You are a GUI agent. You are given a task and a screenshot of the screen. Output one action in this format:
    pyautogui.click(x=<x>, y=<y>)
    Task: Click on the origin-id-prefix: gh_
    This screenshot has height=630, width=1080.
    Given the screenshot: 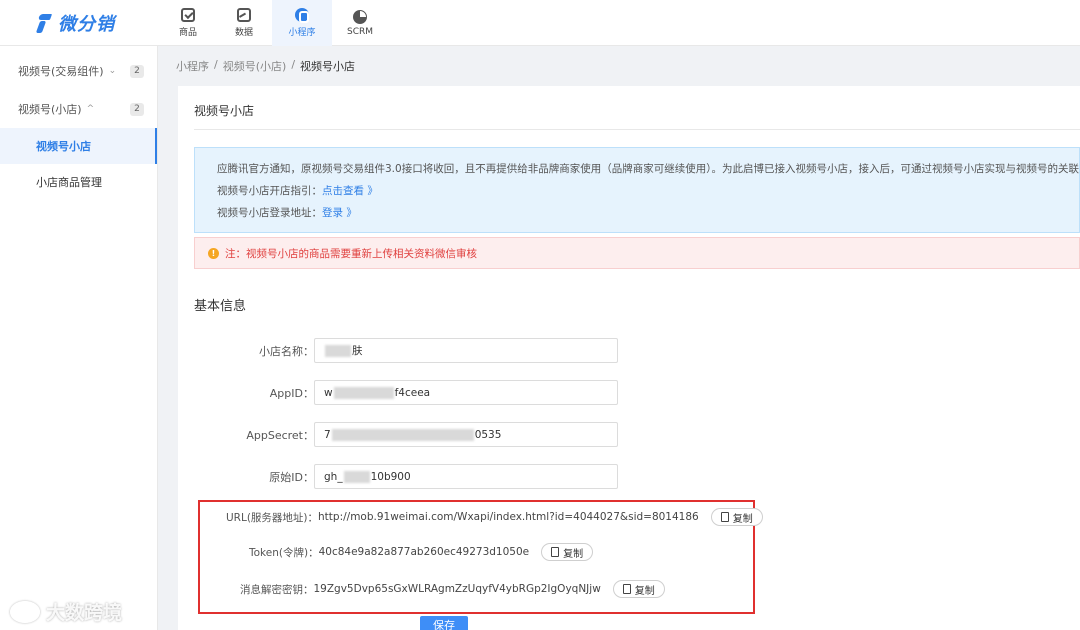 What is the action you would take?
    pyautogui.click(x=333, y=476)
    